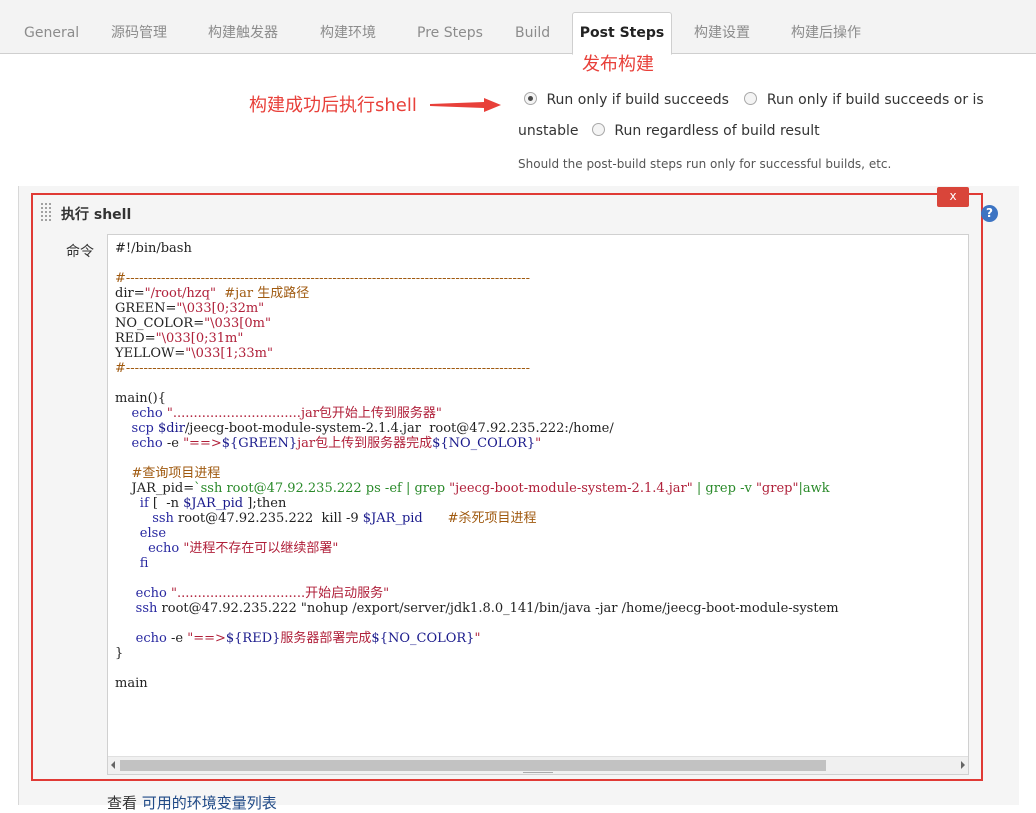  What do you see at coordinates (80, 252) in the screenshot?
I see `command-label: 命令` at bounding box center [80, 252].